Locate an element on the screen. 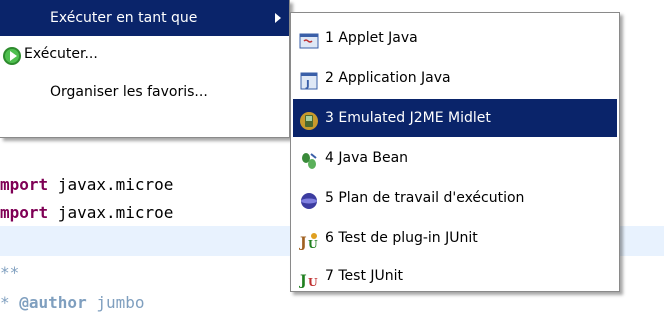 The height and width of the screenshot is (322, 664). javadoc-author-tag: @author is located at coordinates (53, 302).